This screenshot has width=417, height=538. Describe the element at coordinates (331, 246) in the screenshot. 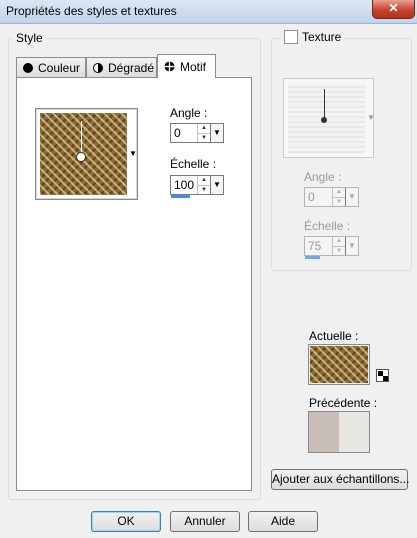

I see `texture-scale-stepper: 75 ▲ ▼ ▼` at that location.